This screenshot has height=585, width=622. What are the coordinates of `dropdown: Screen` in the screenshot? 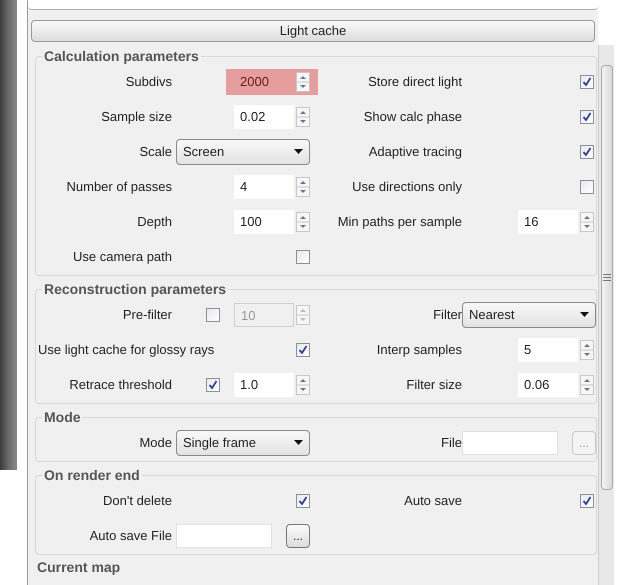 It's located at (243, 151).